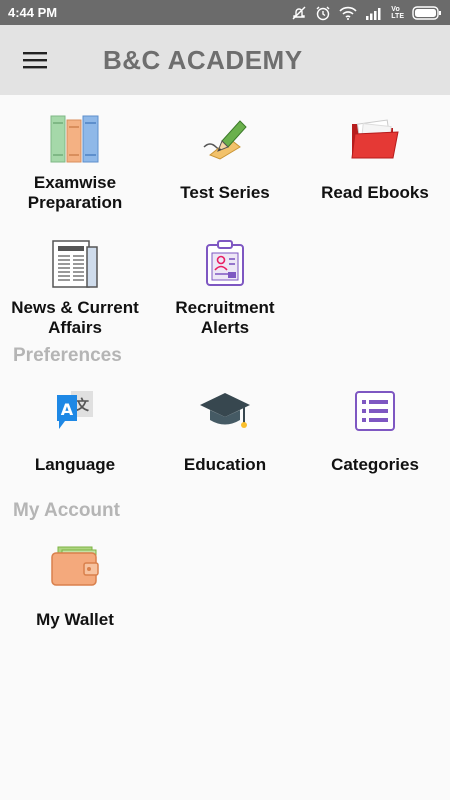 The height and width of the screenshot is (800, 450). I want to click on svg-text: A, so click(67, 409).